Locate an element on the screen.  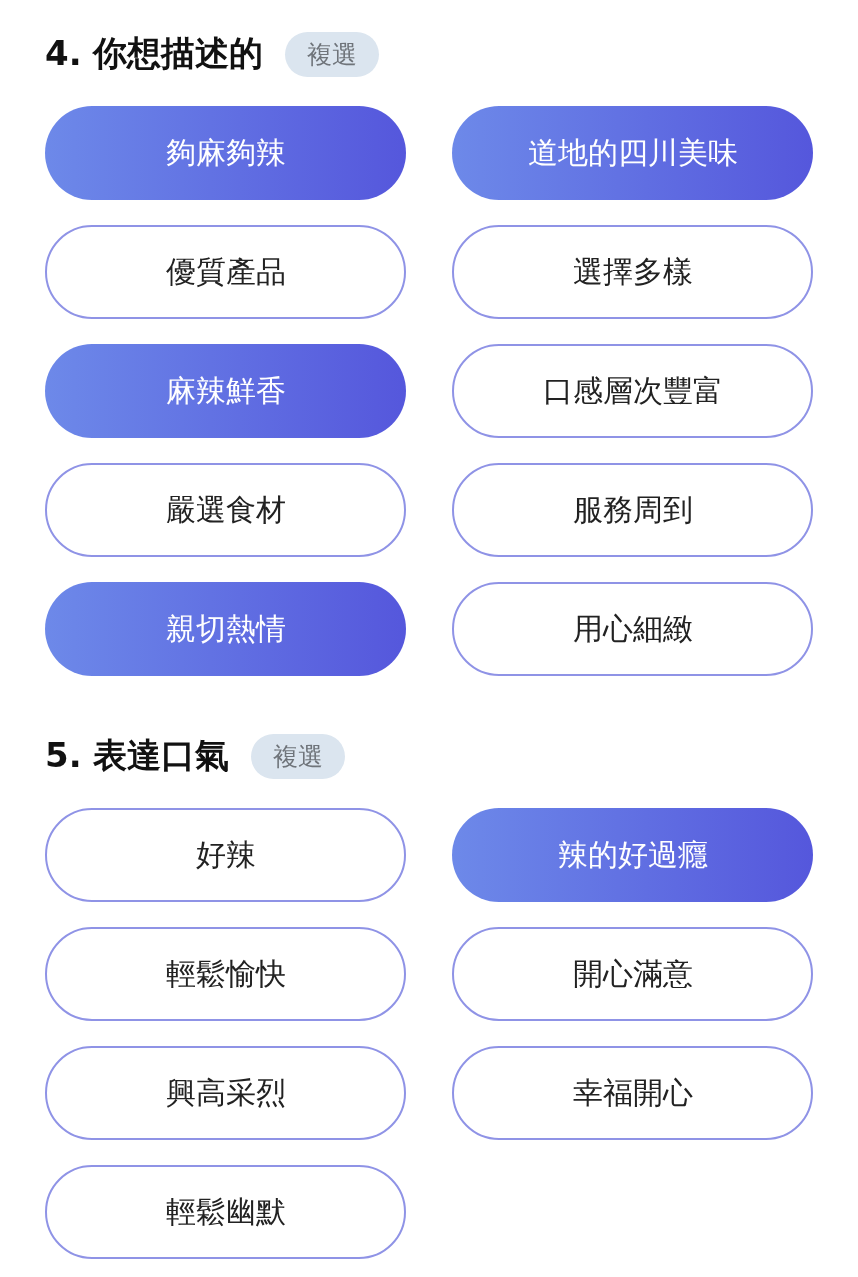
option-button: 好辣 is located at coordinates (225, 855).